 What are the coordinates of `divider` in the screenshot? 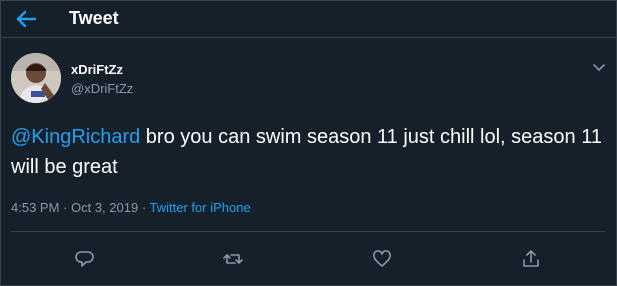 It's located at (308, 231).